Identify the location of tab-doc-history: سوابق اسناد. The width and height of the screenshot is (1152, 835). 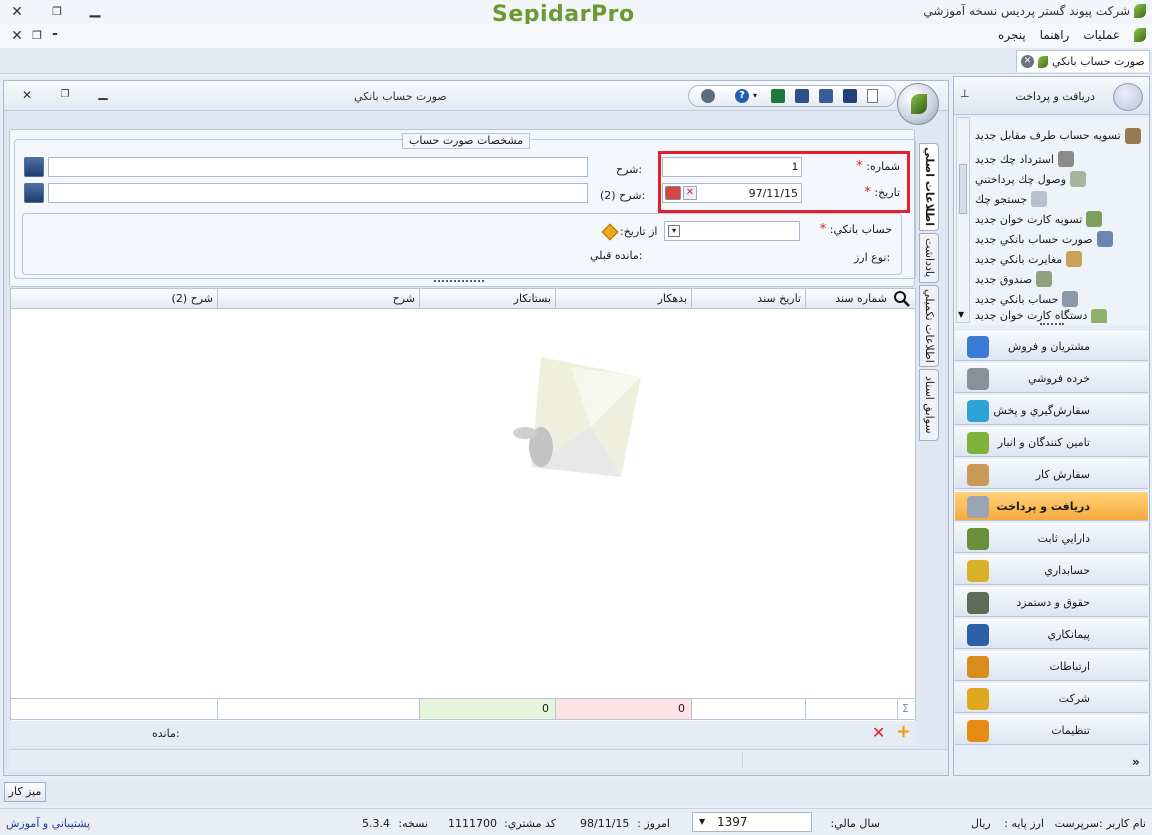
(929, 405).